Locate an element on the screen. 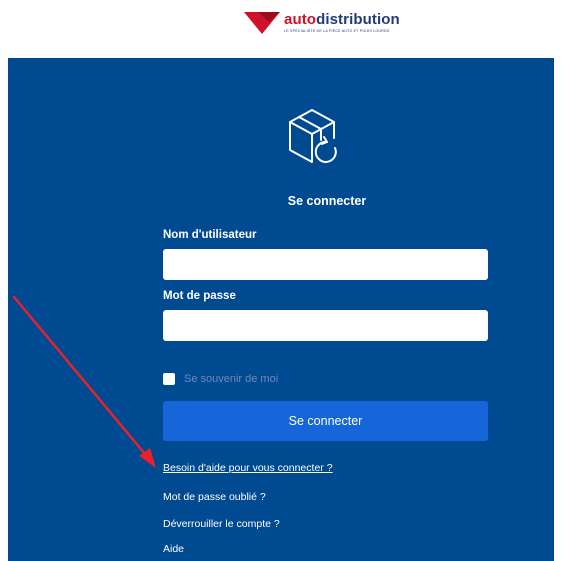 This screenshot has height=561, width=564. unlock-account-link: Déverrouiller le compte ? is located at coordinates (221, 524).